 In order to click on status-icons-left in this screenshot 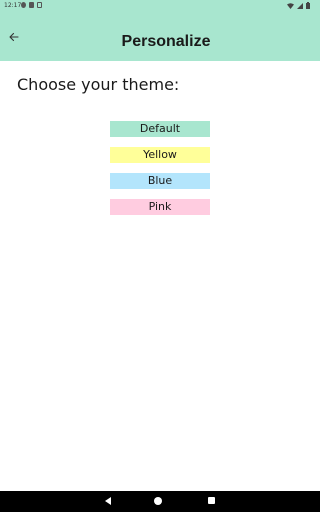, I will do `click(31, 5)`.